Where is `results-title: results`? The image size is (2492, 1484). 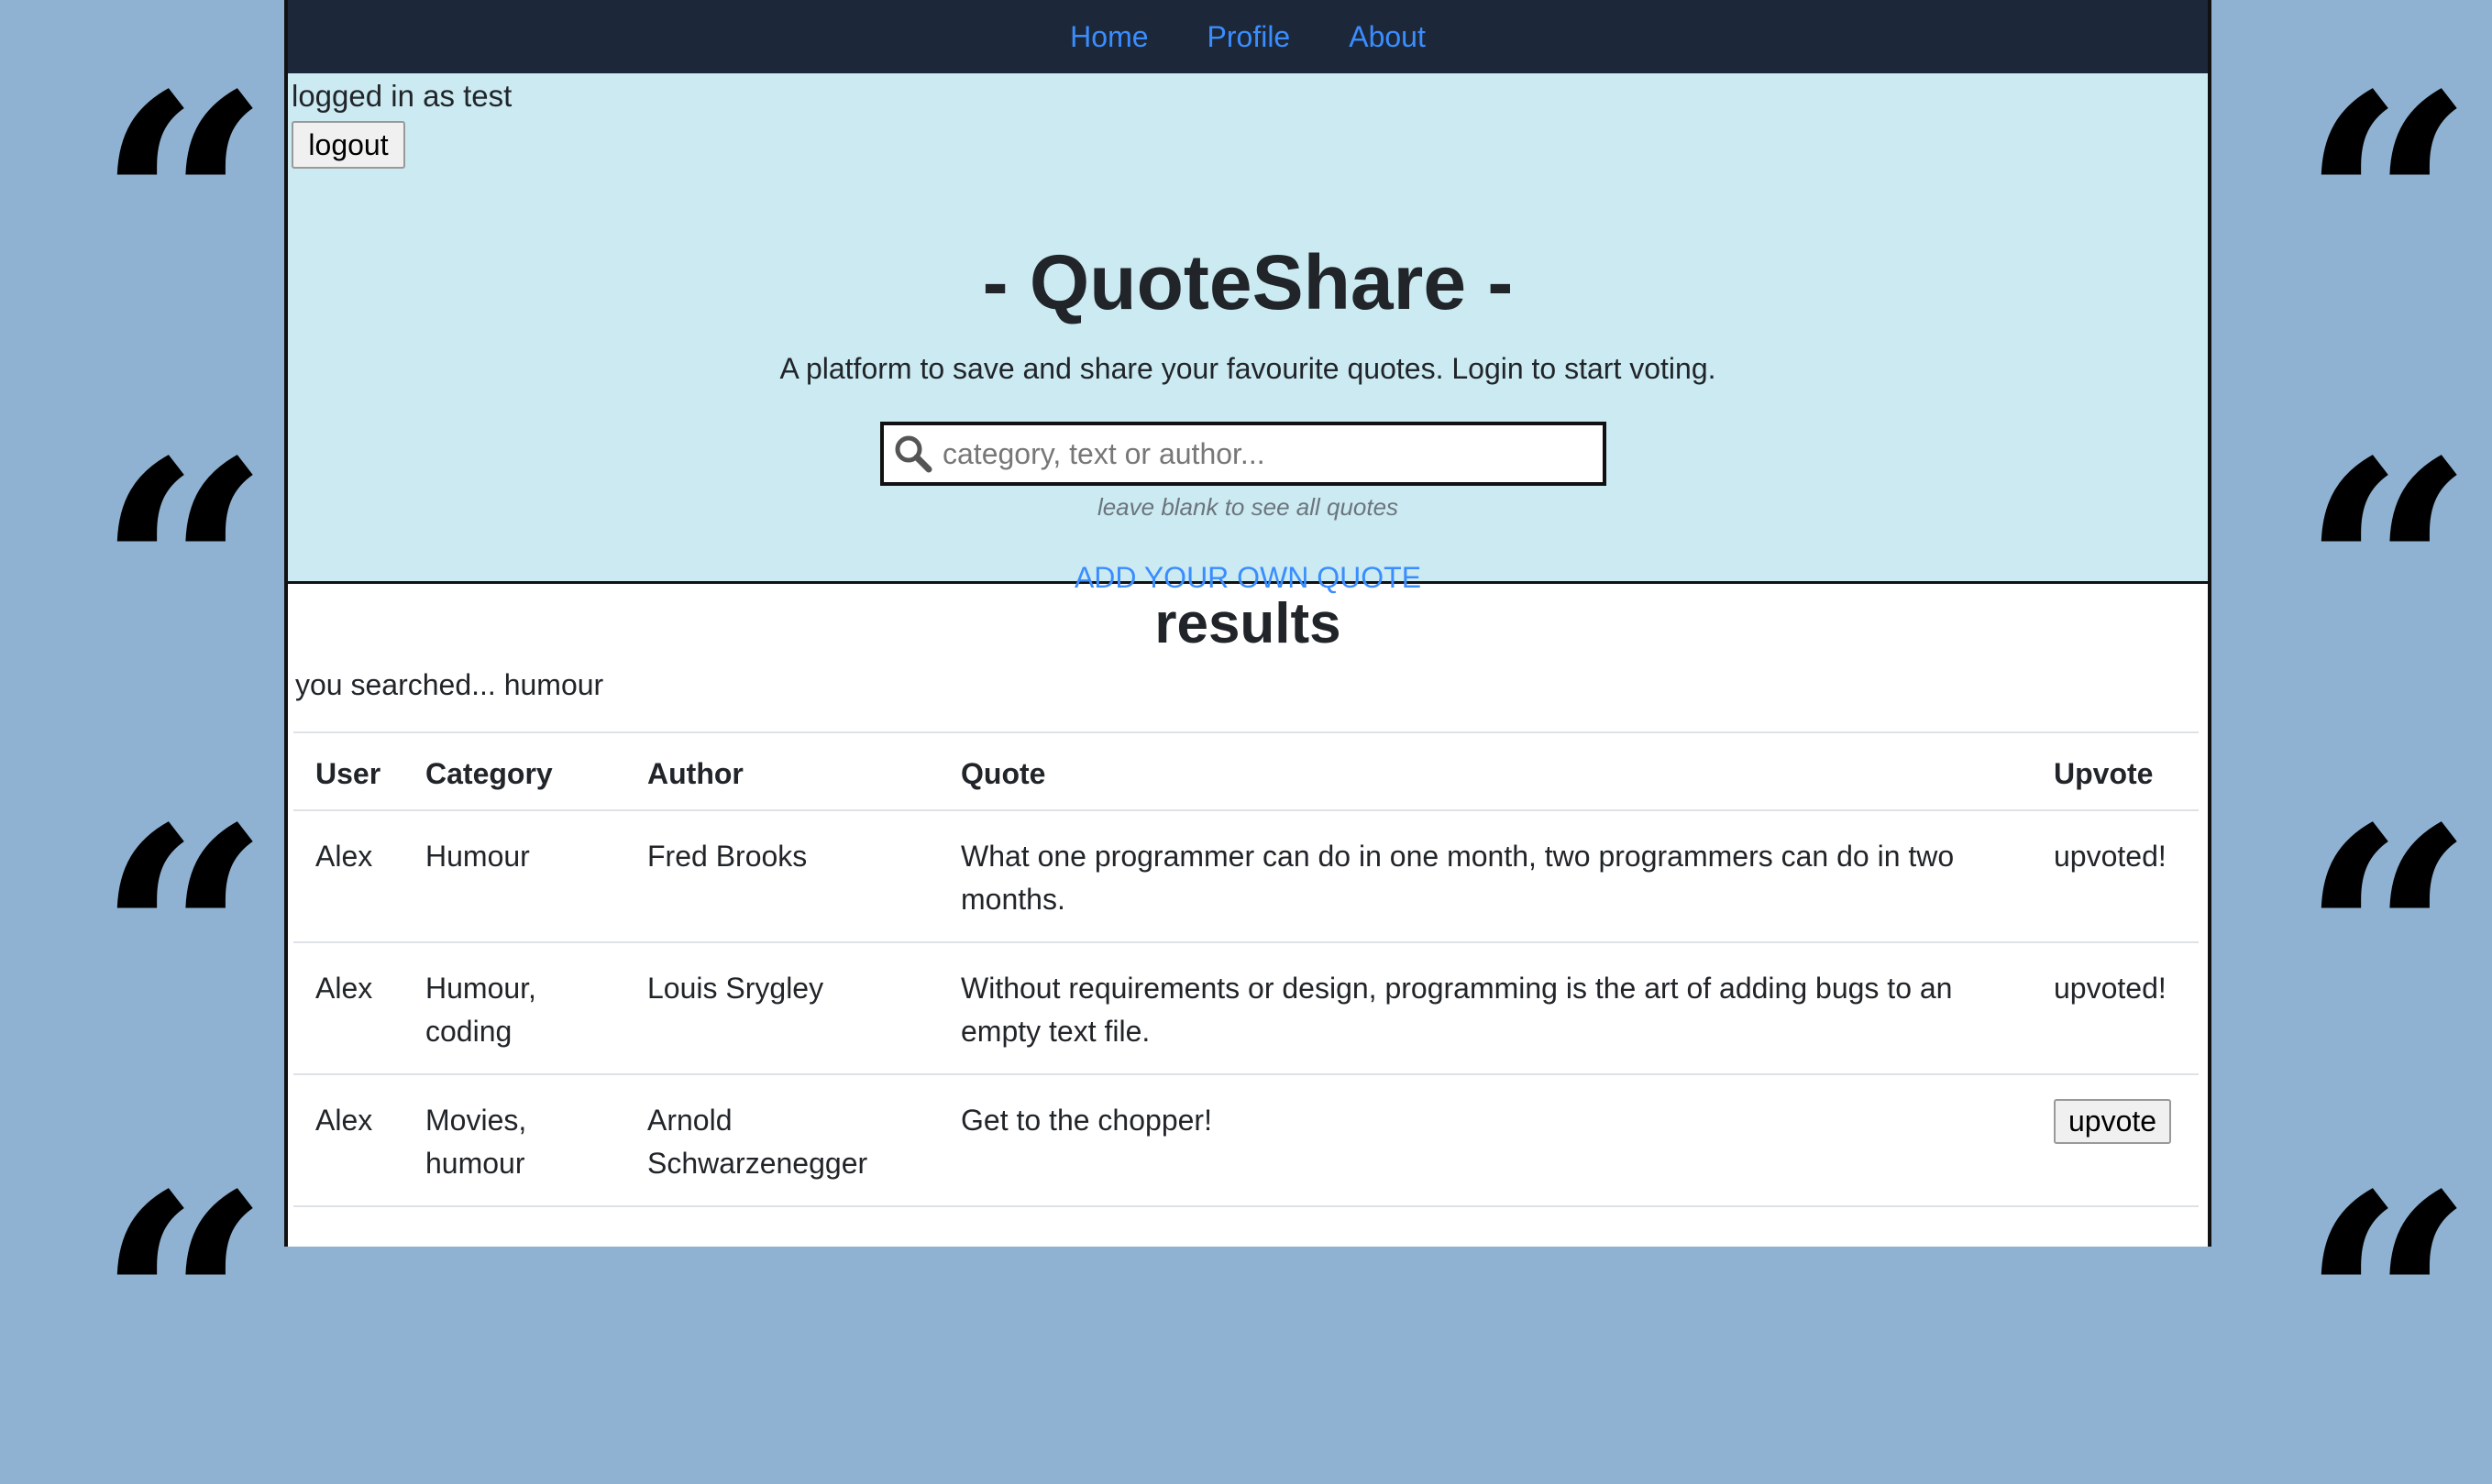 results-title: results is located at coordinates (1247, 623).